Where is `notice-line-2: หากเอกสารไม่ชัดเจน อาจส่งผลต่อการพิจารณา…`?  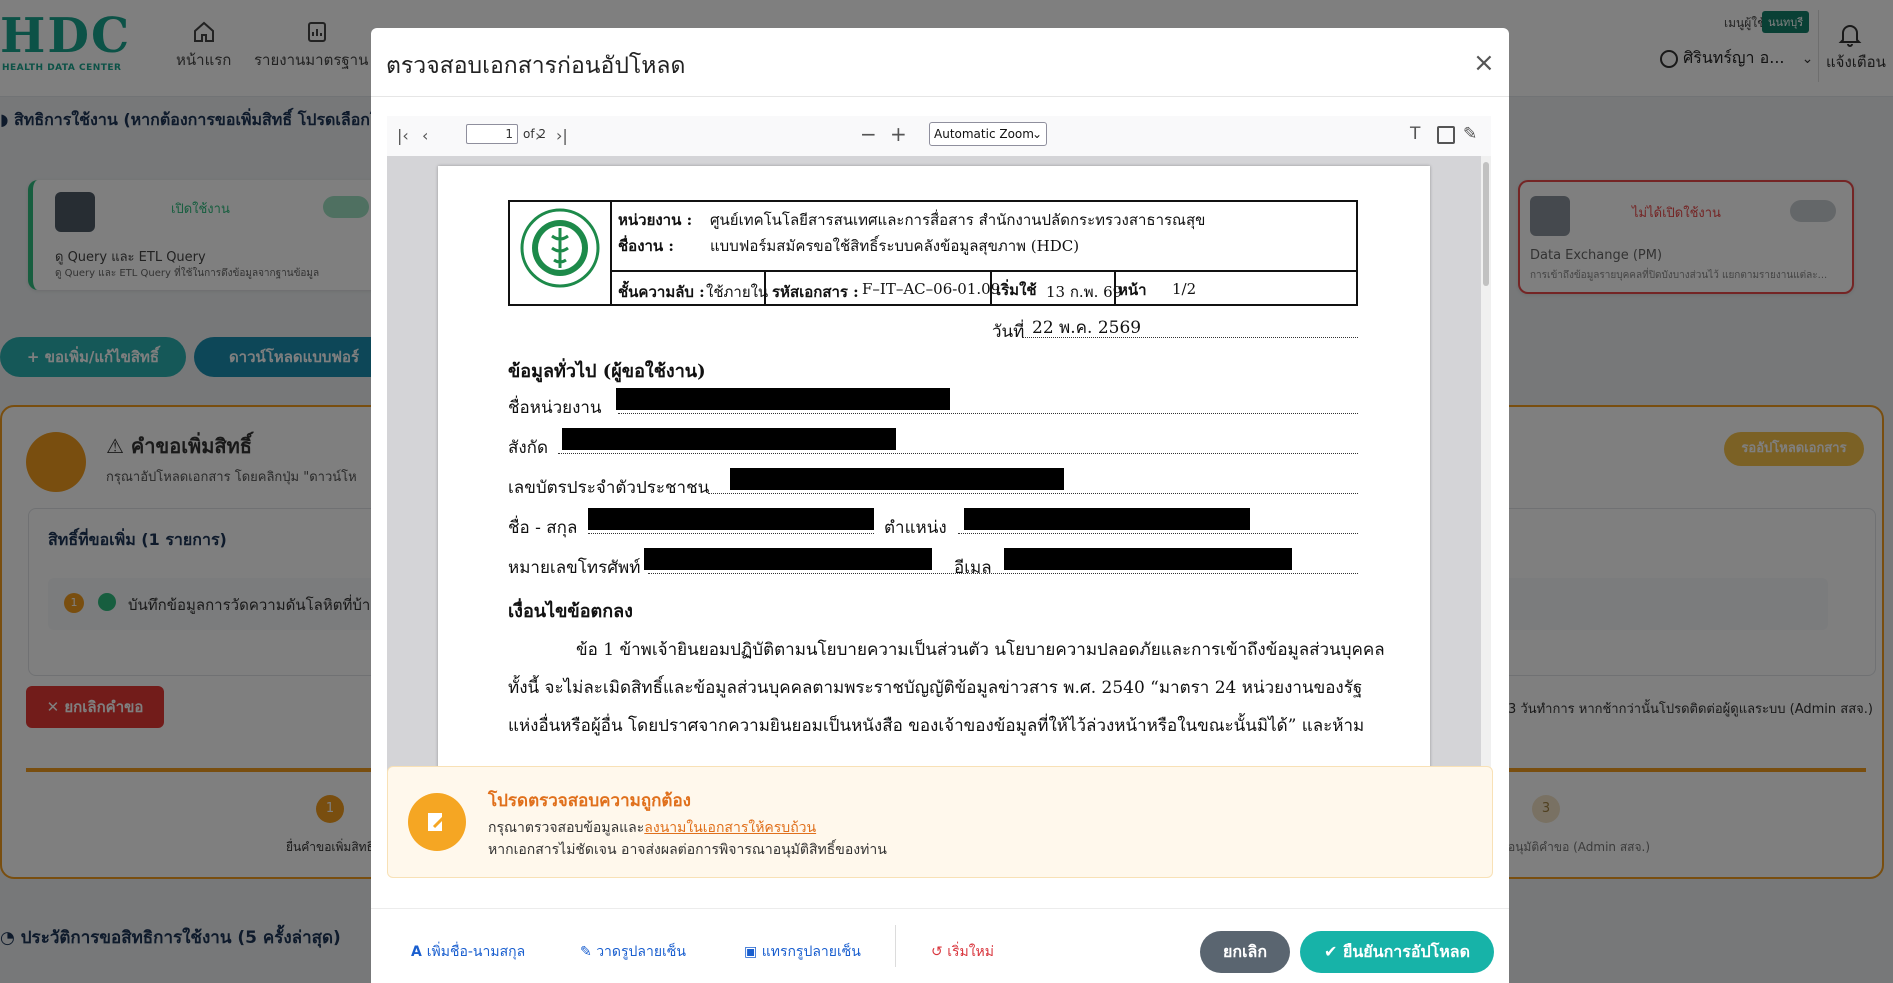 notice-line-2: หากเอกสารไม่ชัดเจน อาจส่งผลต่อการพิจารณา… is located at coordinates (687, 850).